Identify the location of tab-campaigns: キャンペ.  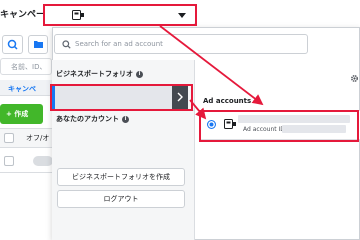
(22, 89).